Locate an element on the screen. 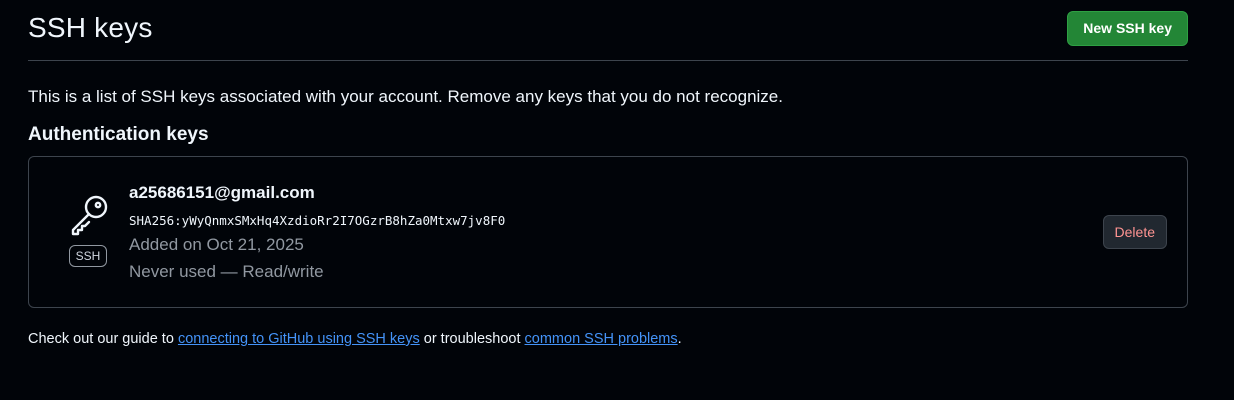 Image resolution: width=1234 pixels, height=400 pixels. key-icon-group: SSH is located at coordinates (89, 233).